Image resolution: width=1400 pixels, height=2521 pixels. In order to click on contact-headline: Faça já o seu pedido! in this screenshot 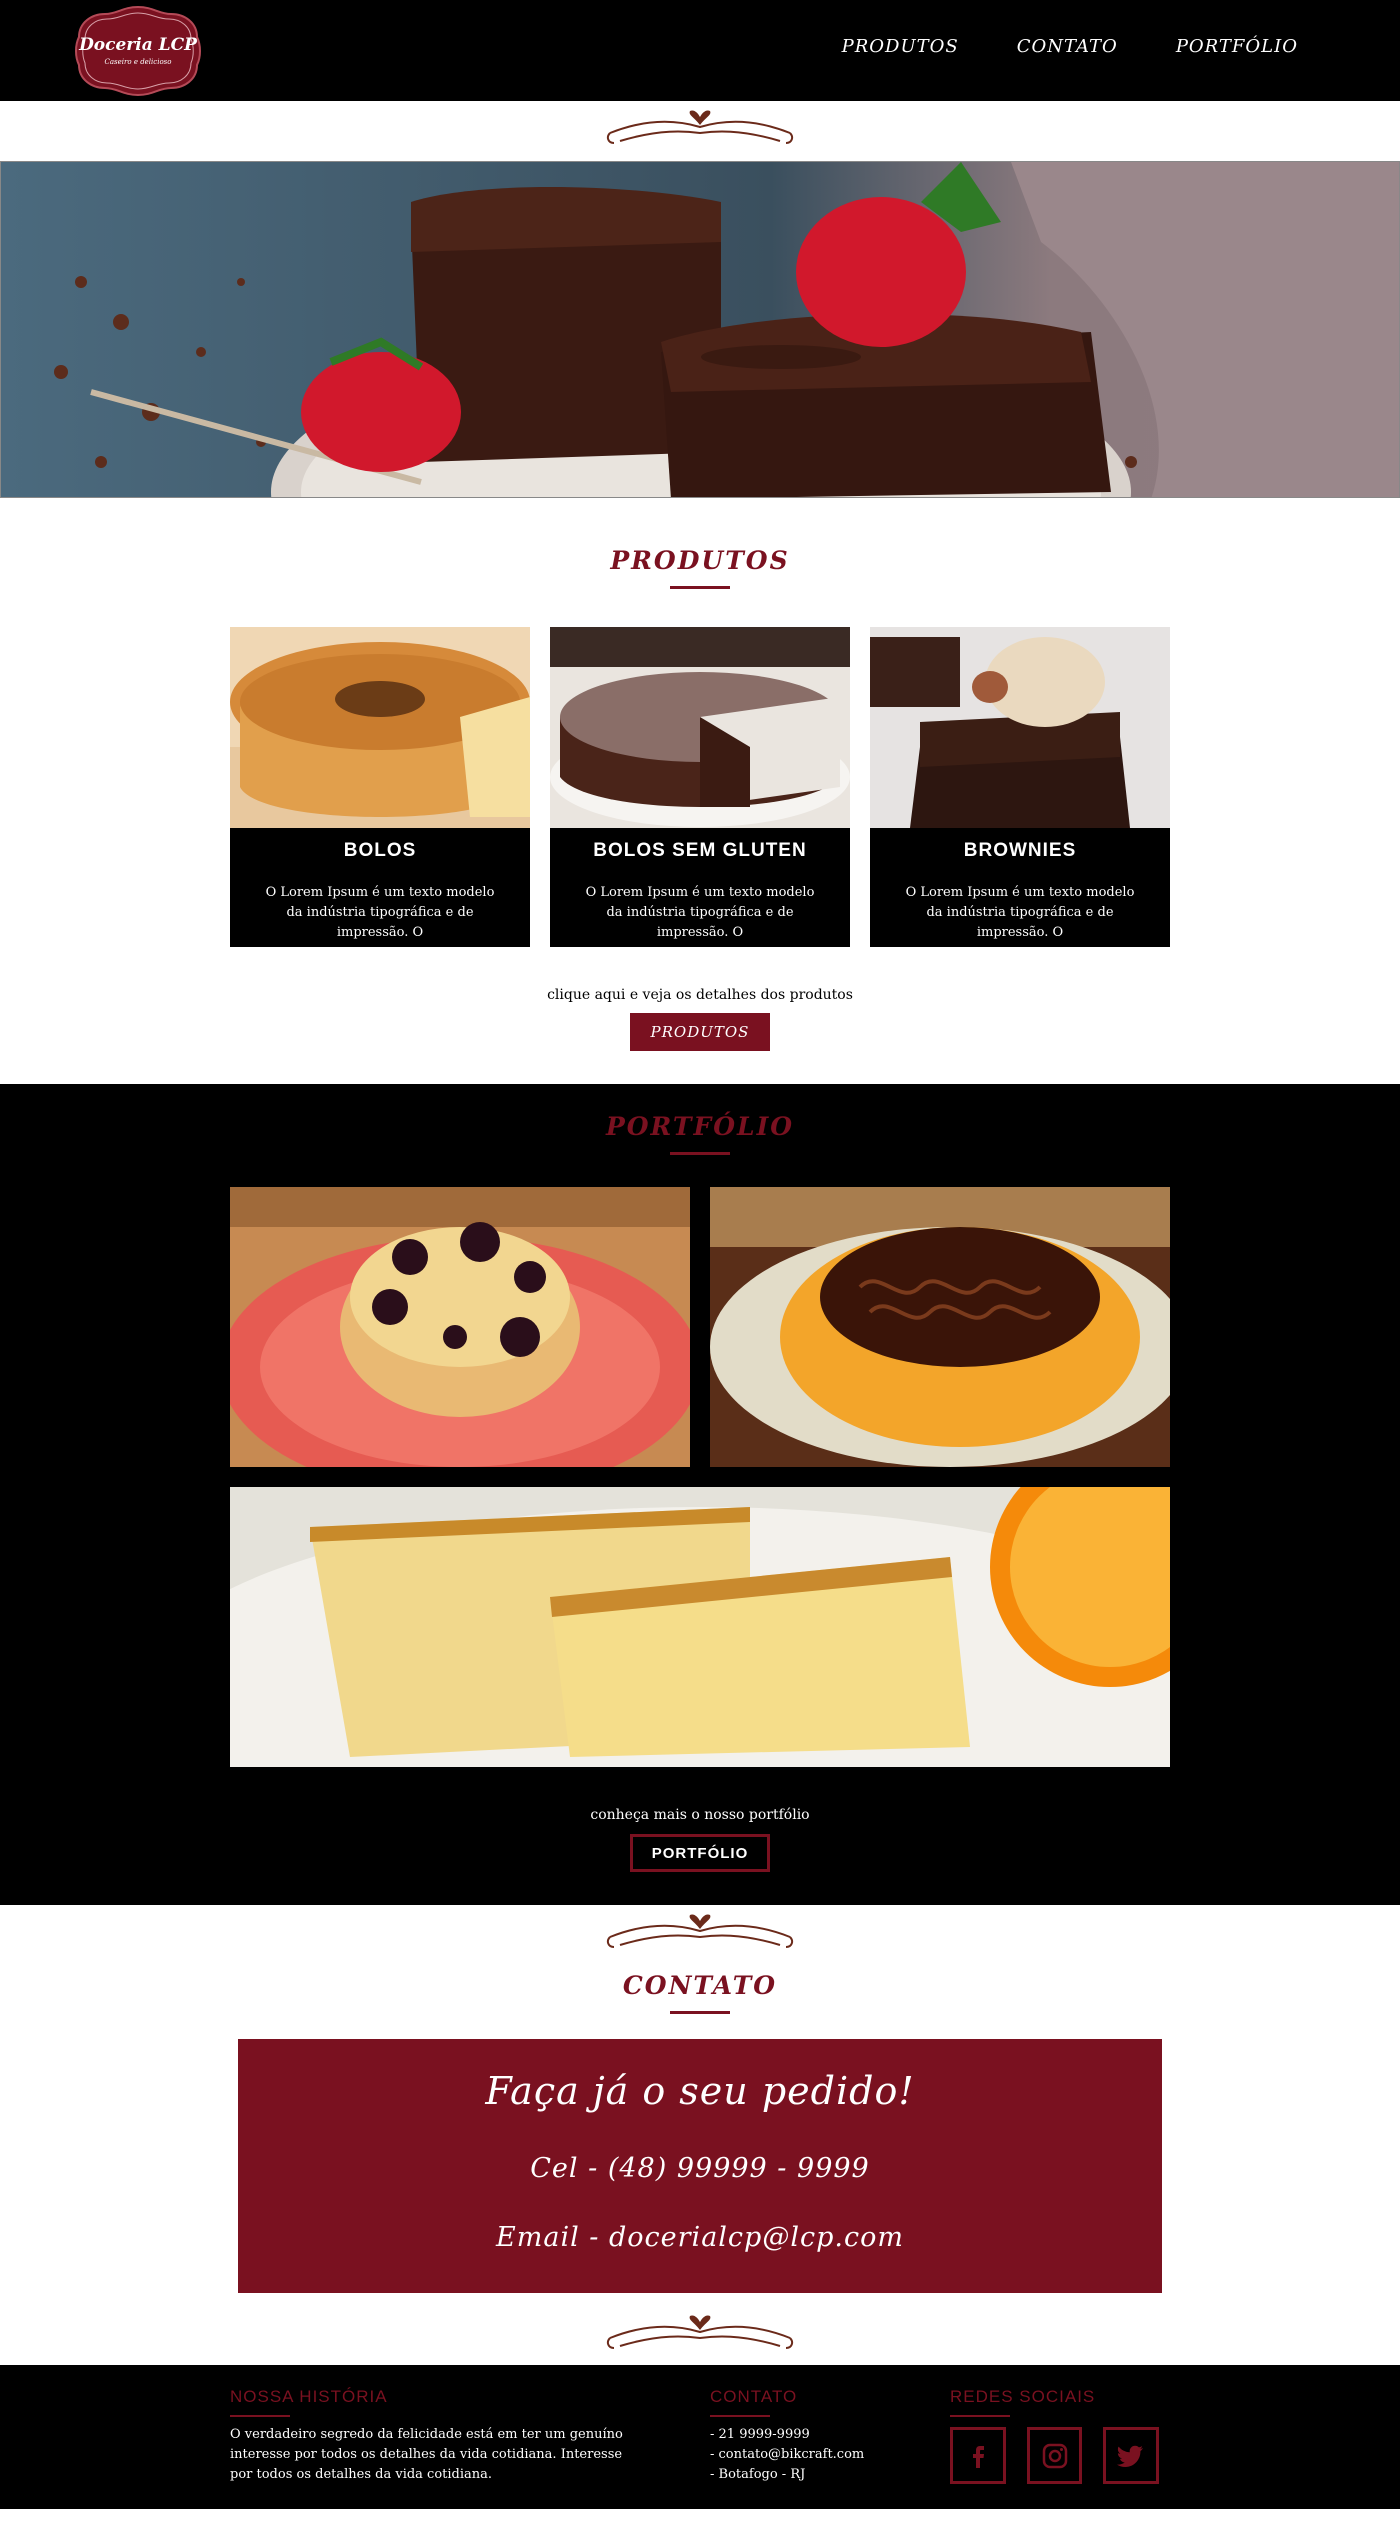, I will do `click(700, 2091)`.